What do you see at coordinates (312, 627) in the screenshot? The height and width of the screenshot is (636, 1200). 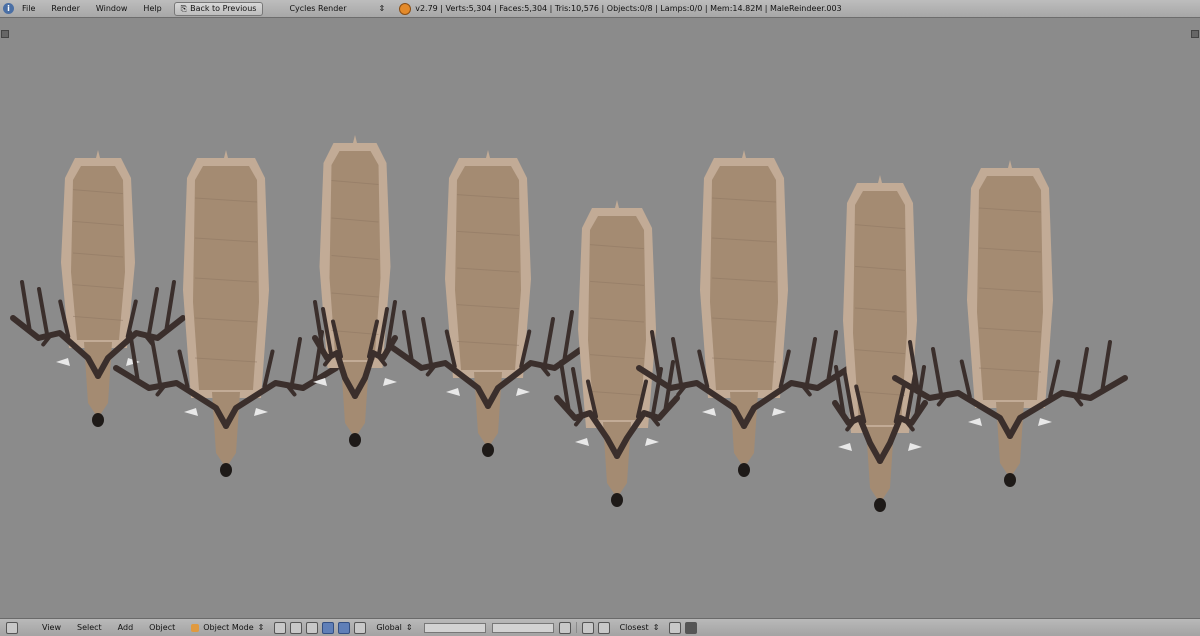 I see `manipulator-toggle-icon` at bounding box center [312, 627].